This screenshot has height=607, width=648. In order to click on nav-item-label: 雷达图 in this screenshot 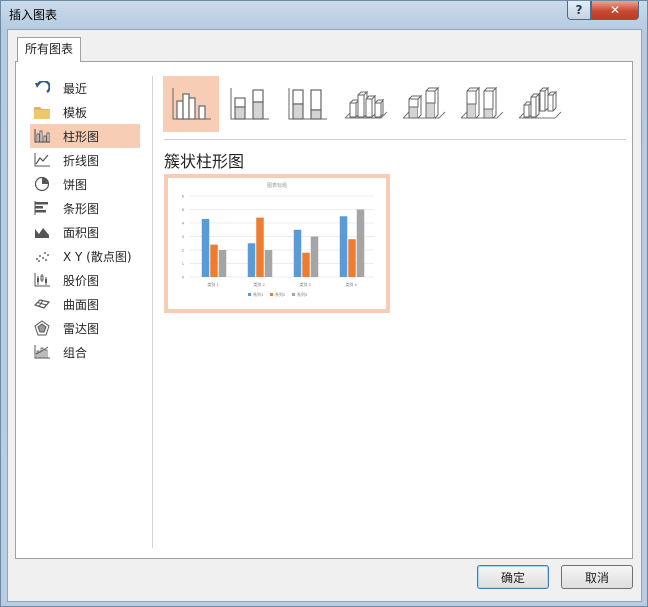, I will do `click(81, 328)`.